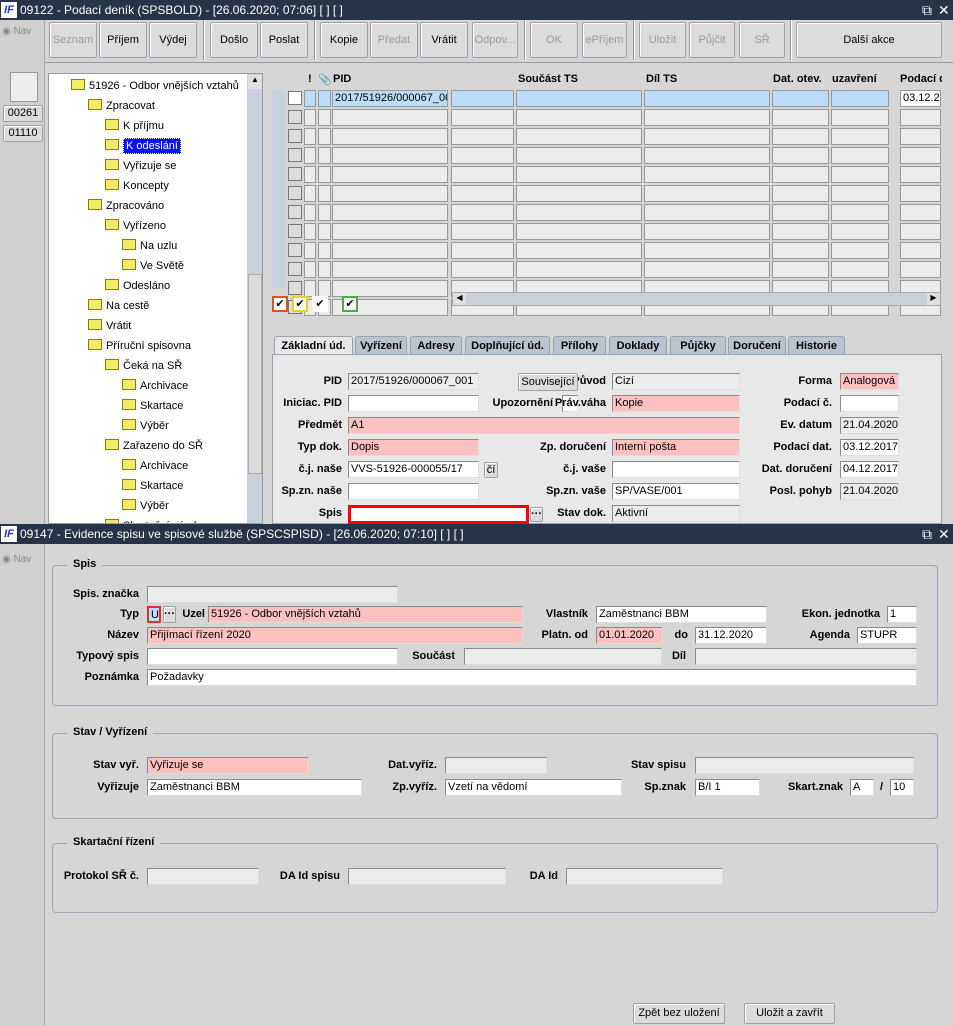 Image resolution: width=953 pixels, height=1026 pixels. Describe the element at coordinates (152, 520) in the screenshot. I see `tree-item: Skartační návrh` at that location.